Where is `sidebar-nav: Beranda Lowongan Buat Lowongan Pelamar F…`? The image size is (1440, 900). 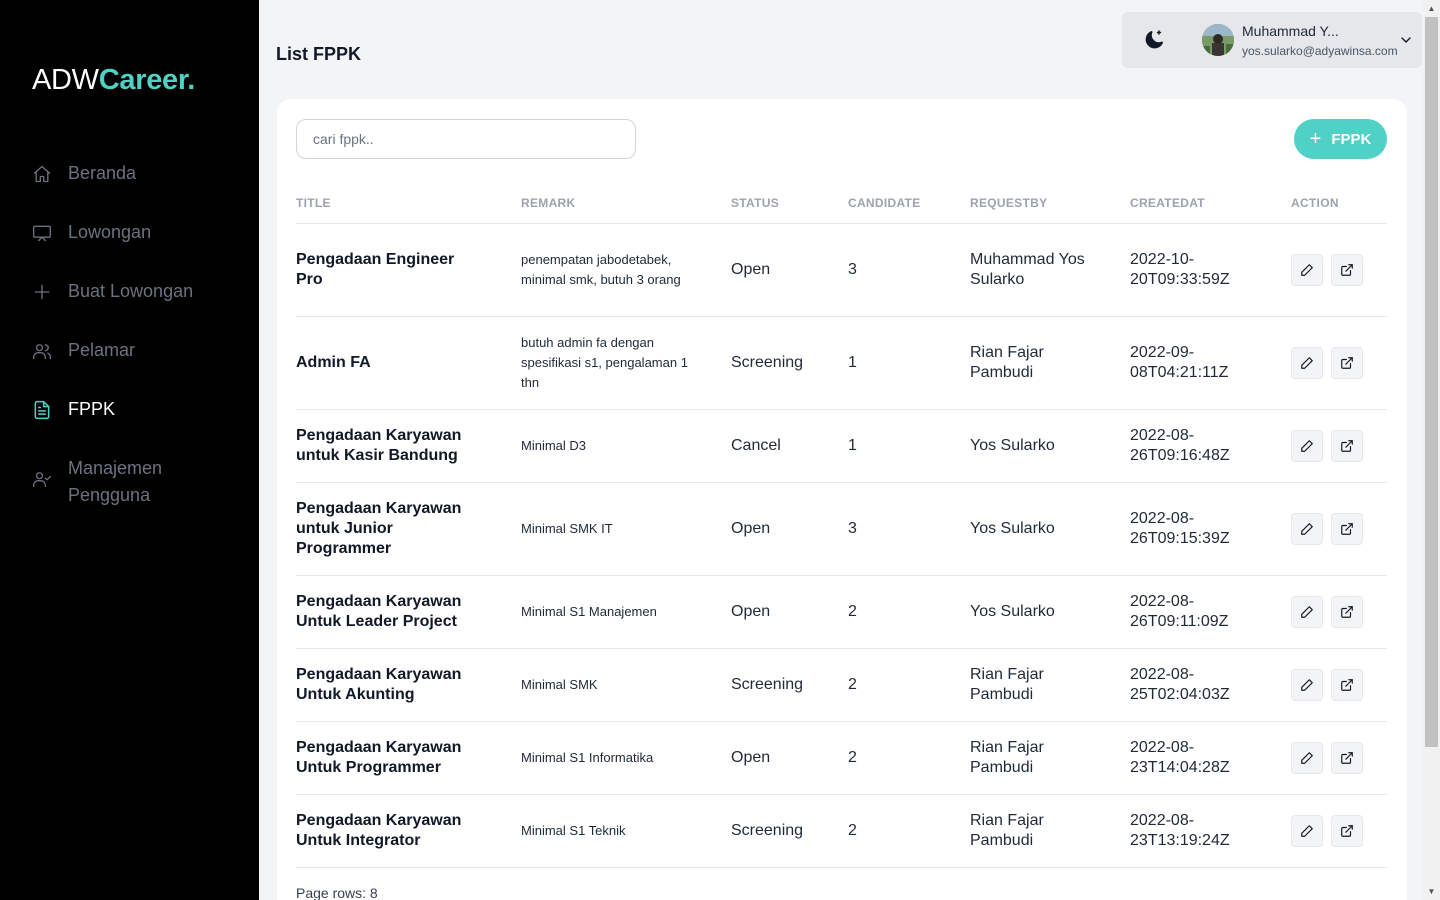
sidebar-nav: Beranda Lowongan Buat Lowongan Pelamar F… is located at coordinates (129, 338).